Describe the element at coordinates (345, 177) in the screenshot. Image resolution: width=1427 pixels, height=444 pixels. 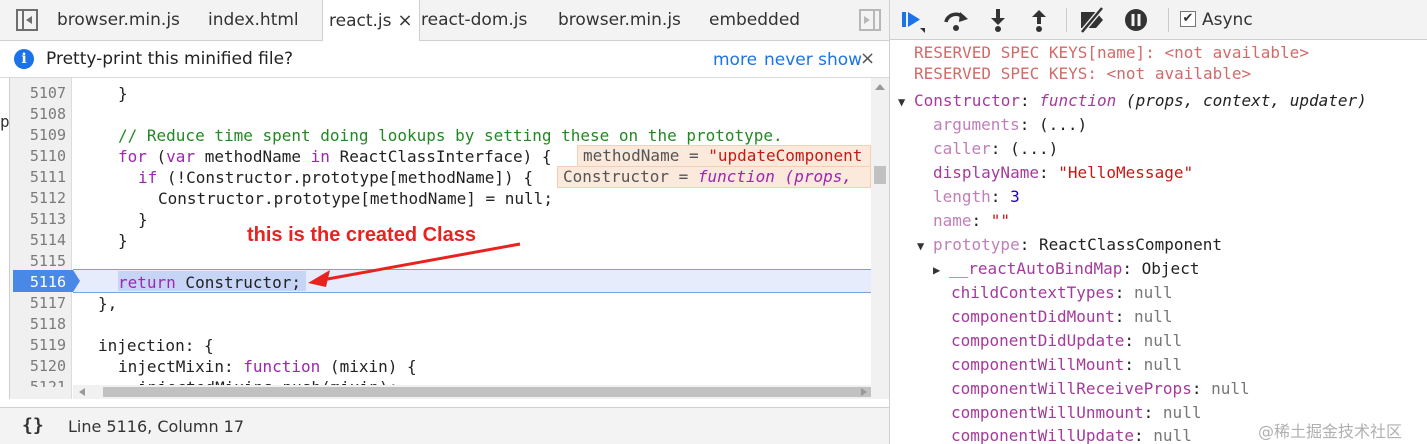
I see `code-text: (!Constructor.prototype[methodName]) {` at that location.